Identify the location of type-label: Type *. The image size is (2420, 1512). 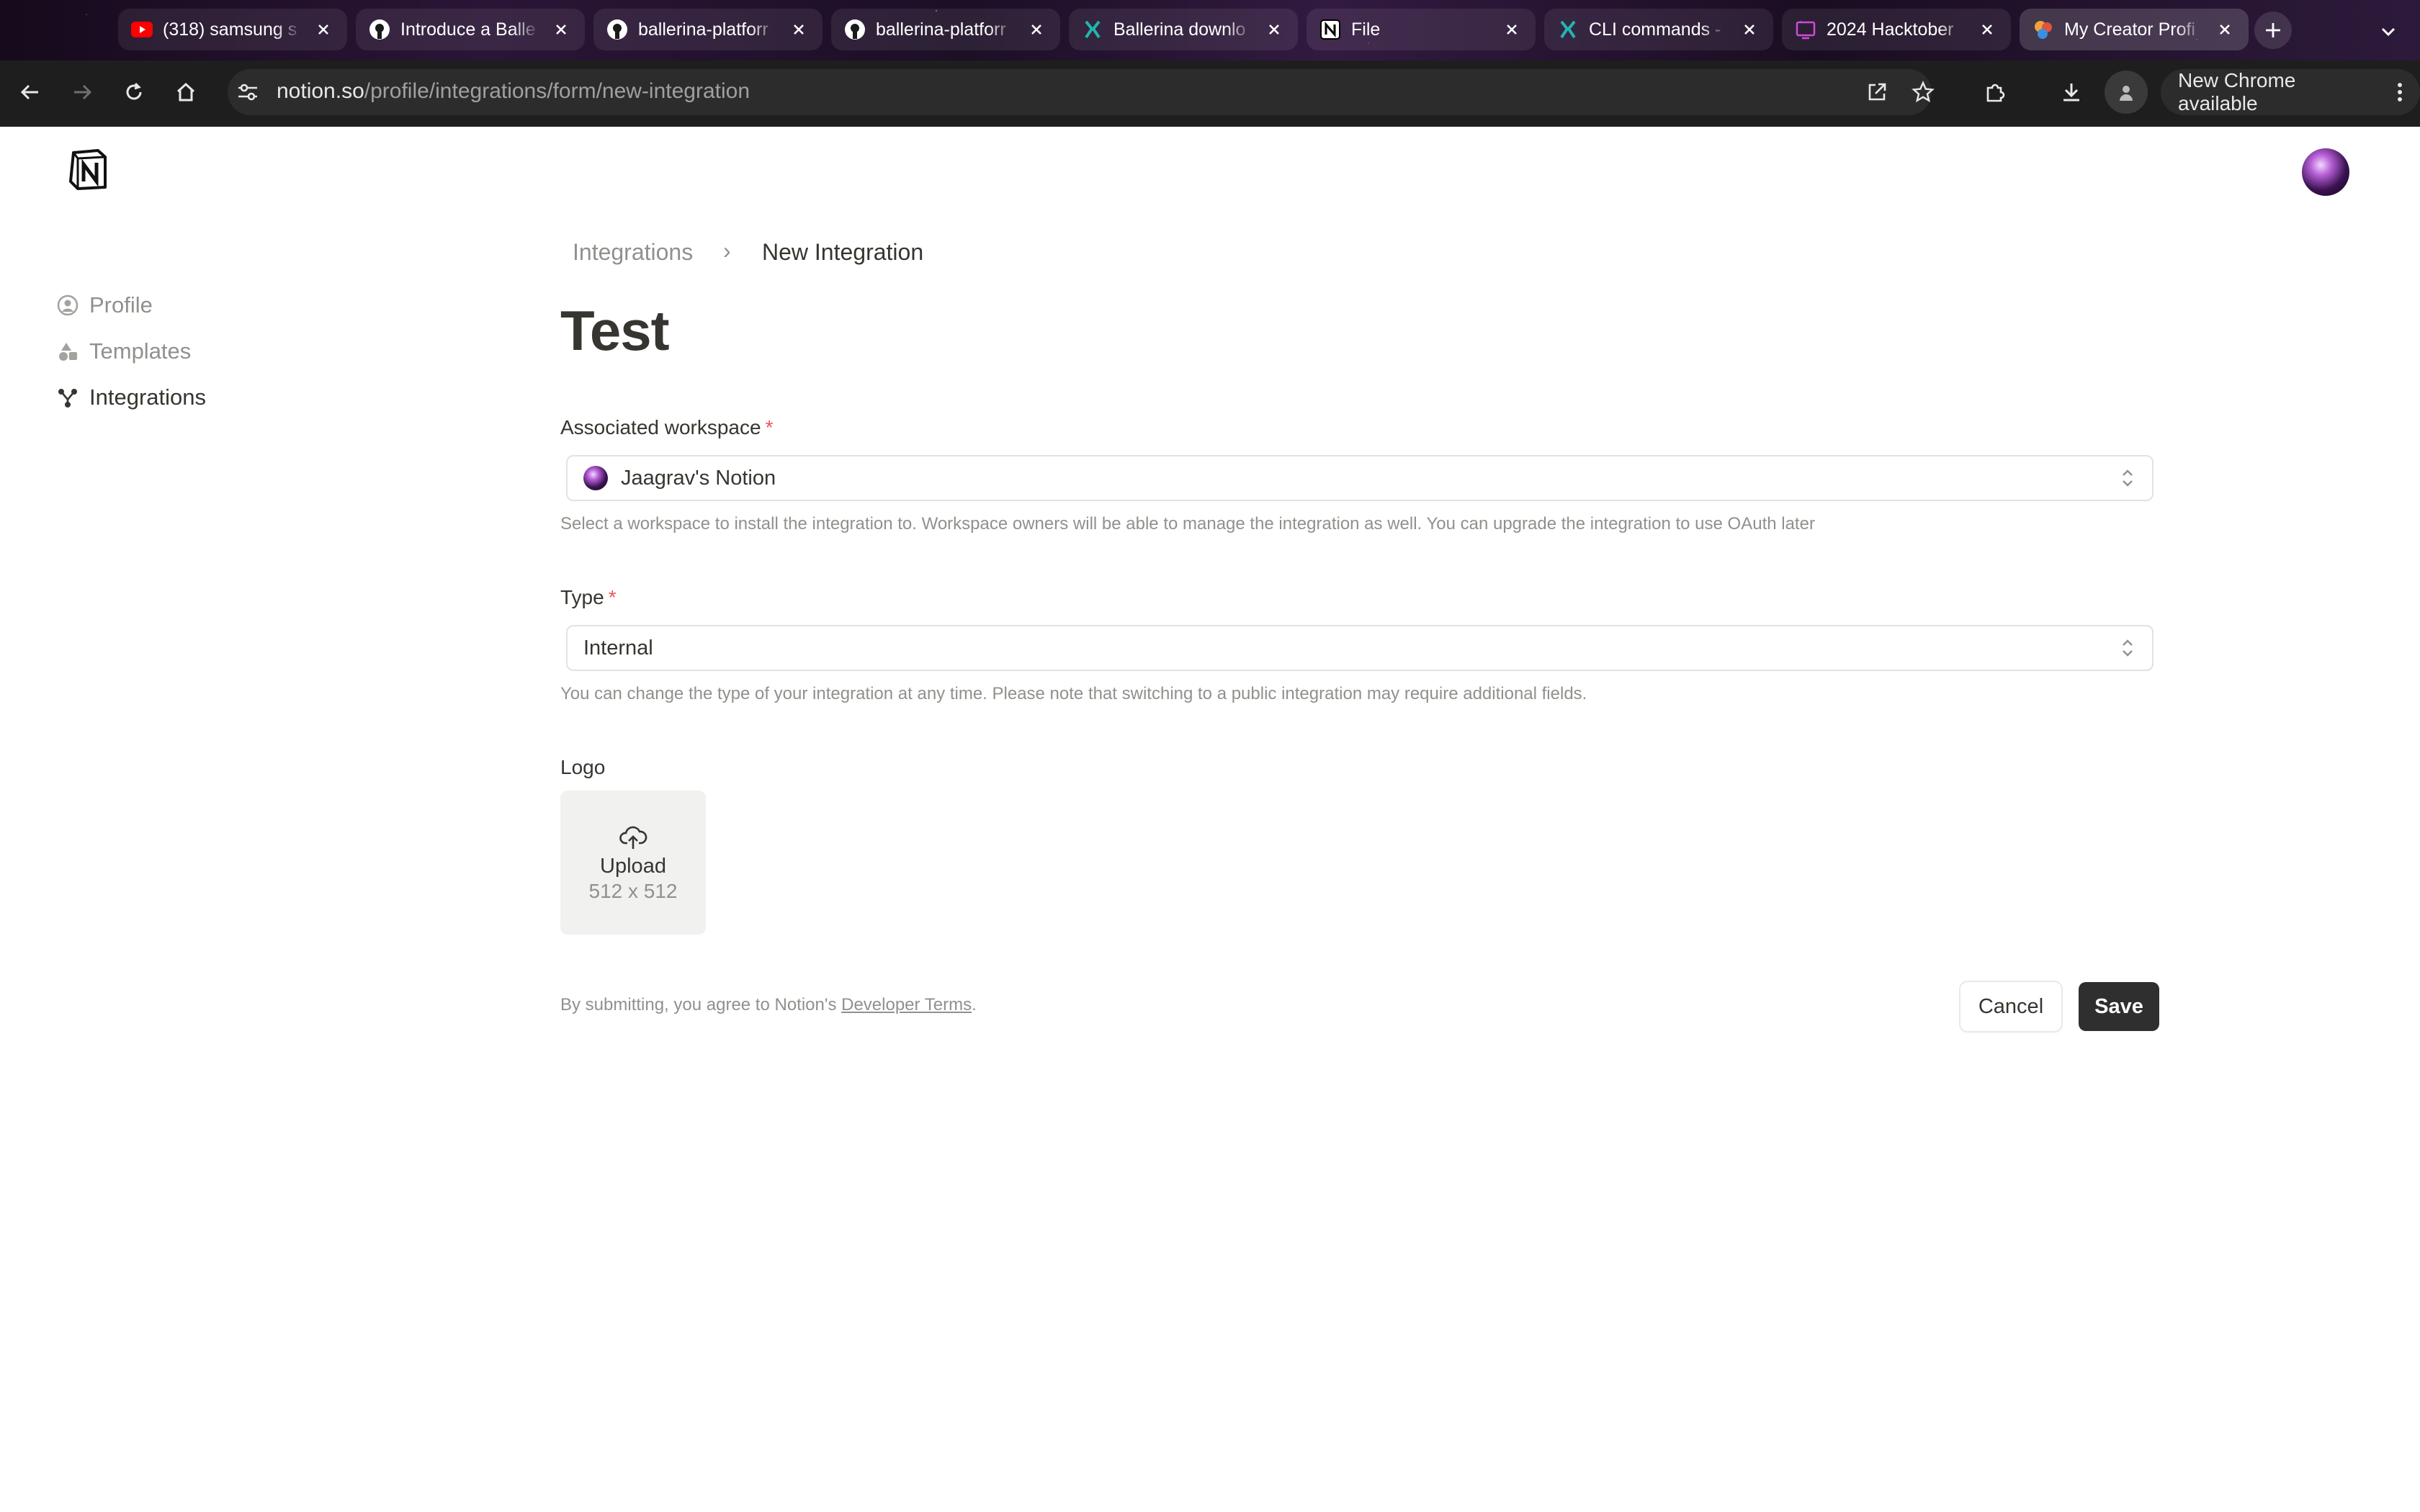
(588, 597).